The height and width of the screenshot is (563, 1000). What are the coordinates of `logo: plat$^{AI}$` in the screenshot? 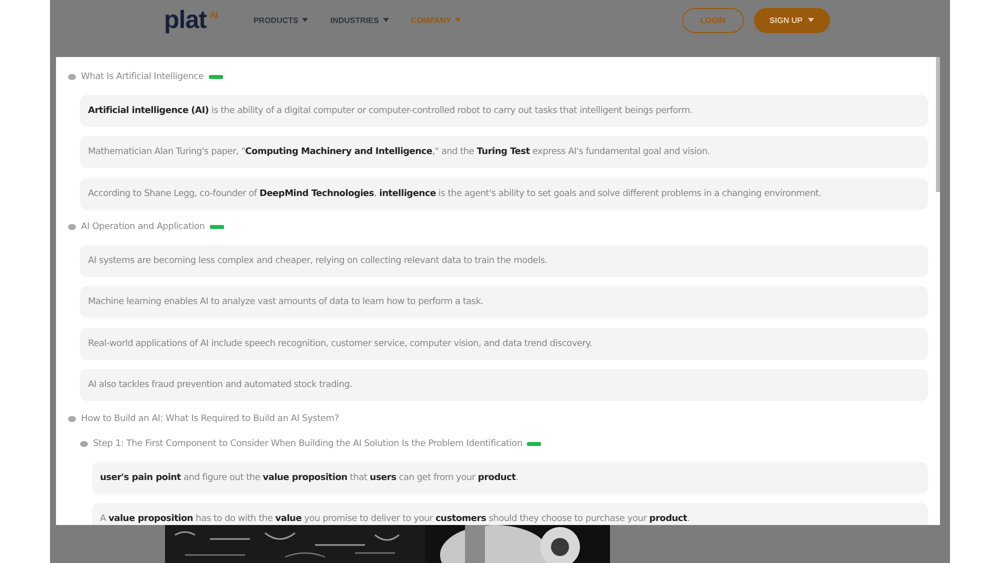 It's located at (191, 20).